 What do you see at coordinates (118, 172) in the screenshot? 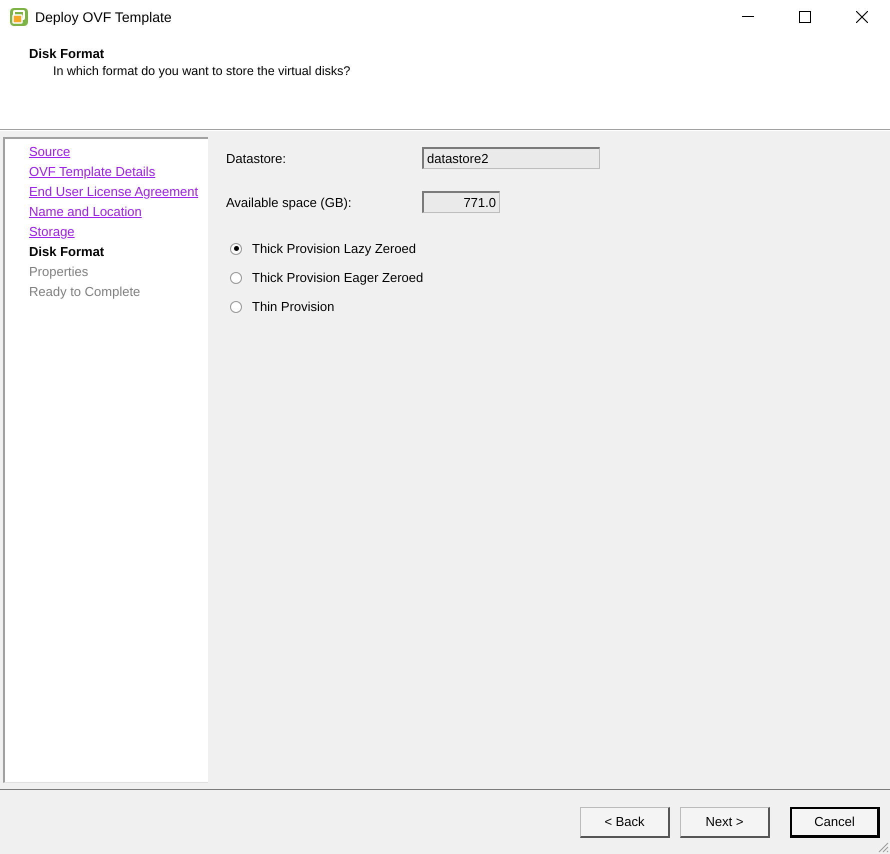
I see `step-link: OVF Template Details` at bounding box center [118, 172].